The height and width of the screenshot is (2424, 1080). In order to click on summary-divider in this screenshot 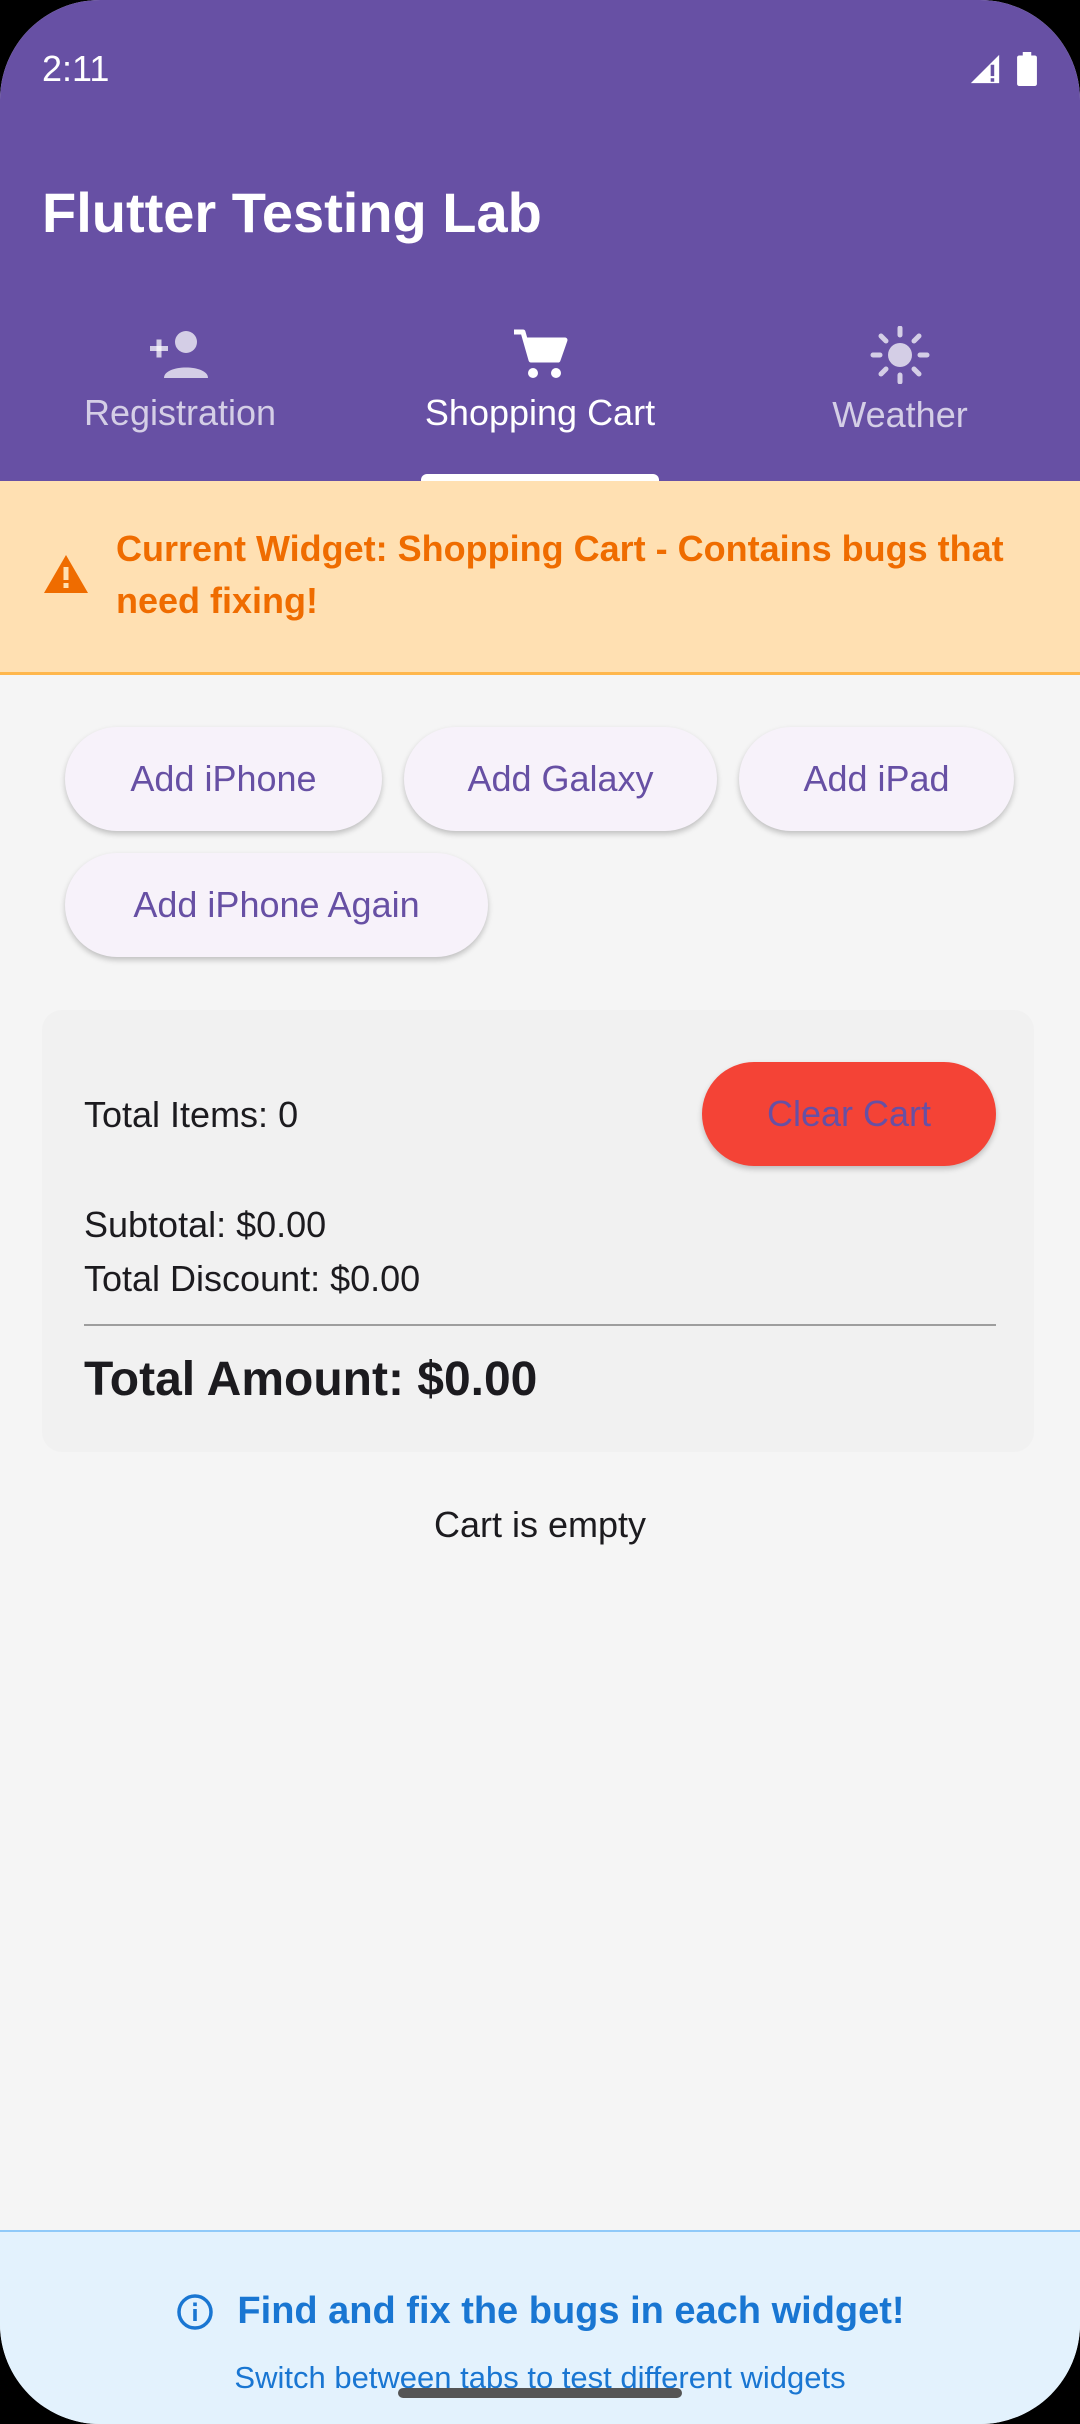, I will do `click(540, 1325)`.